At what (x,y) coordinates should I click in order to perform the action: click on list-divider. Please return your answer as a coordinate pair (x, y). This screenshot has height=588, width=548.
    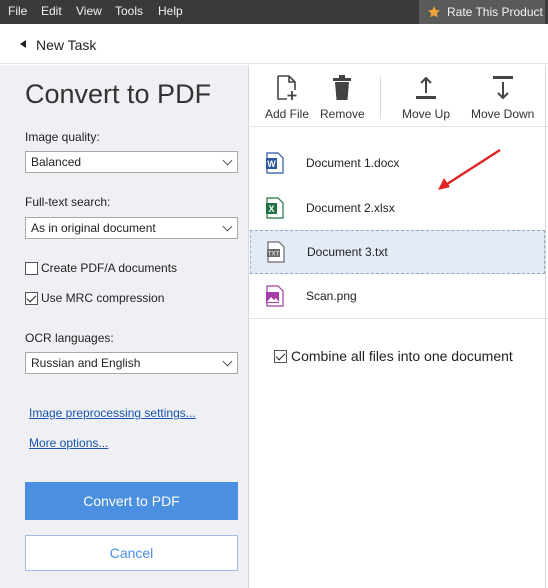
    Looking at the image, I should click on (399, 318).